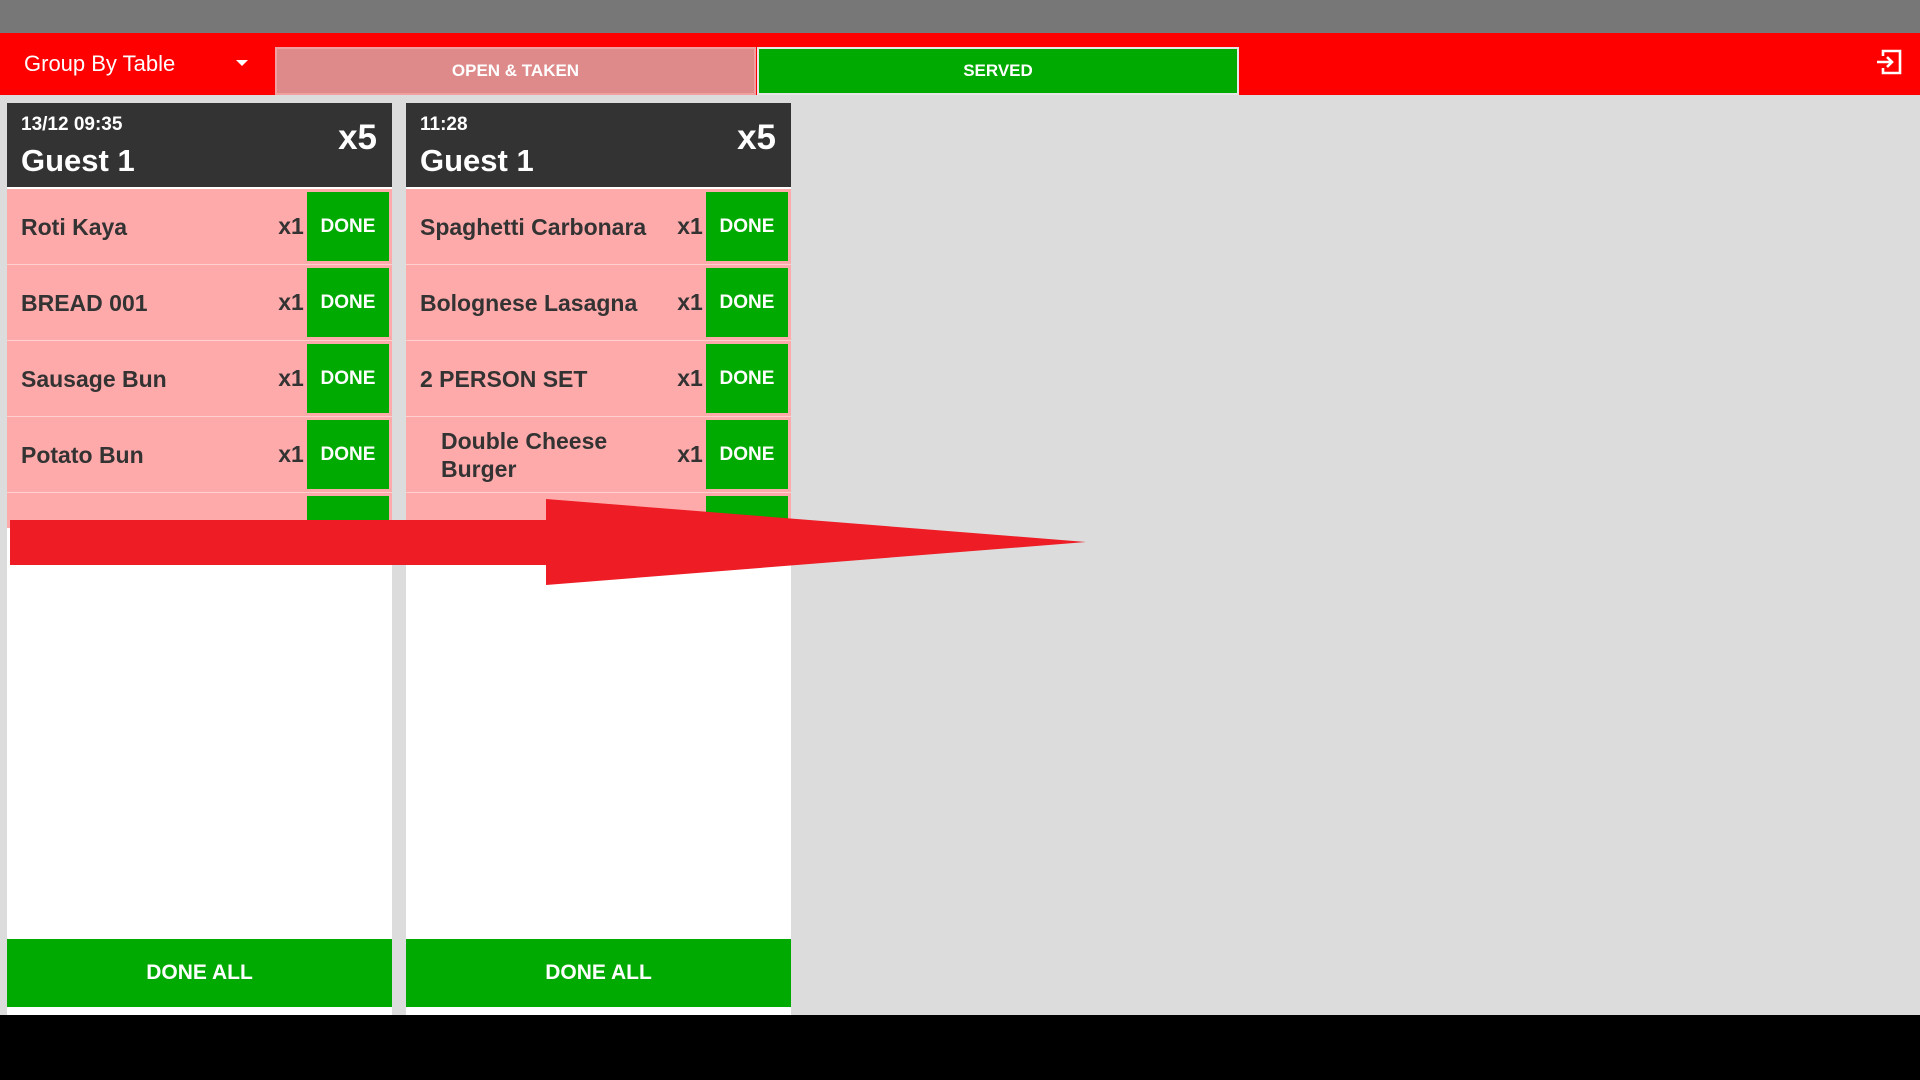 This screenshot has width=1920, height=1080. I want to click on caret-down-icon, so click(242, 63).